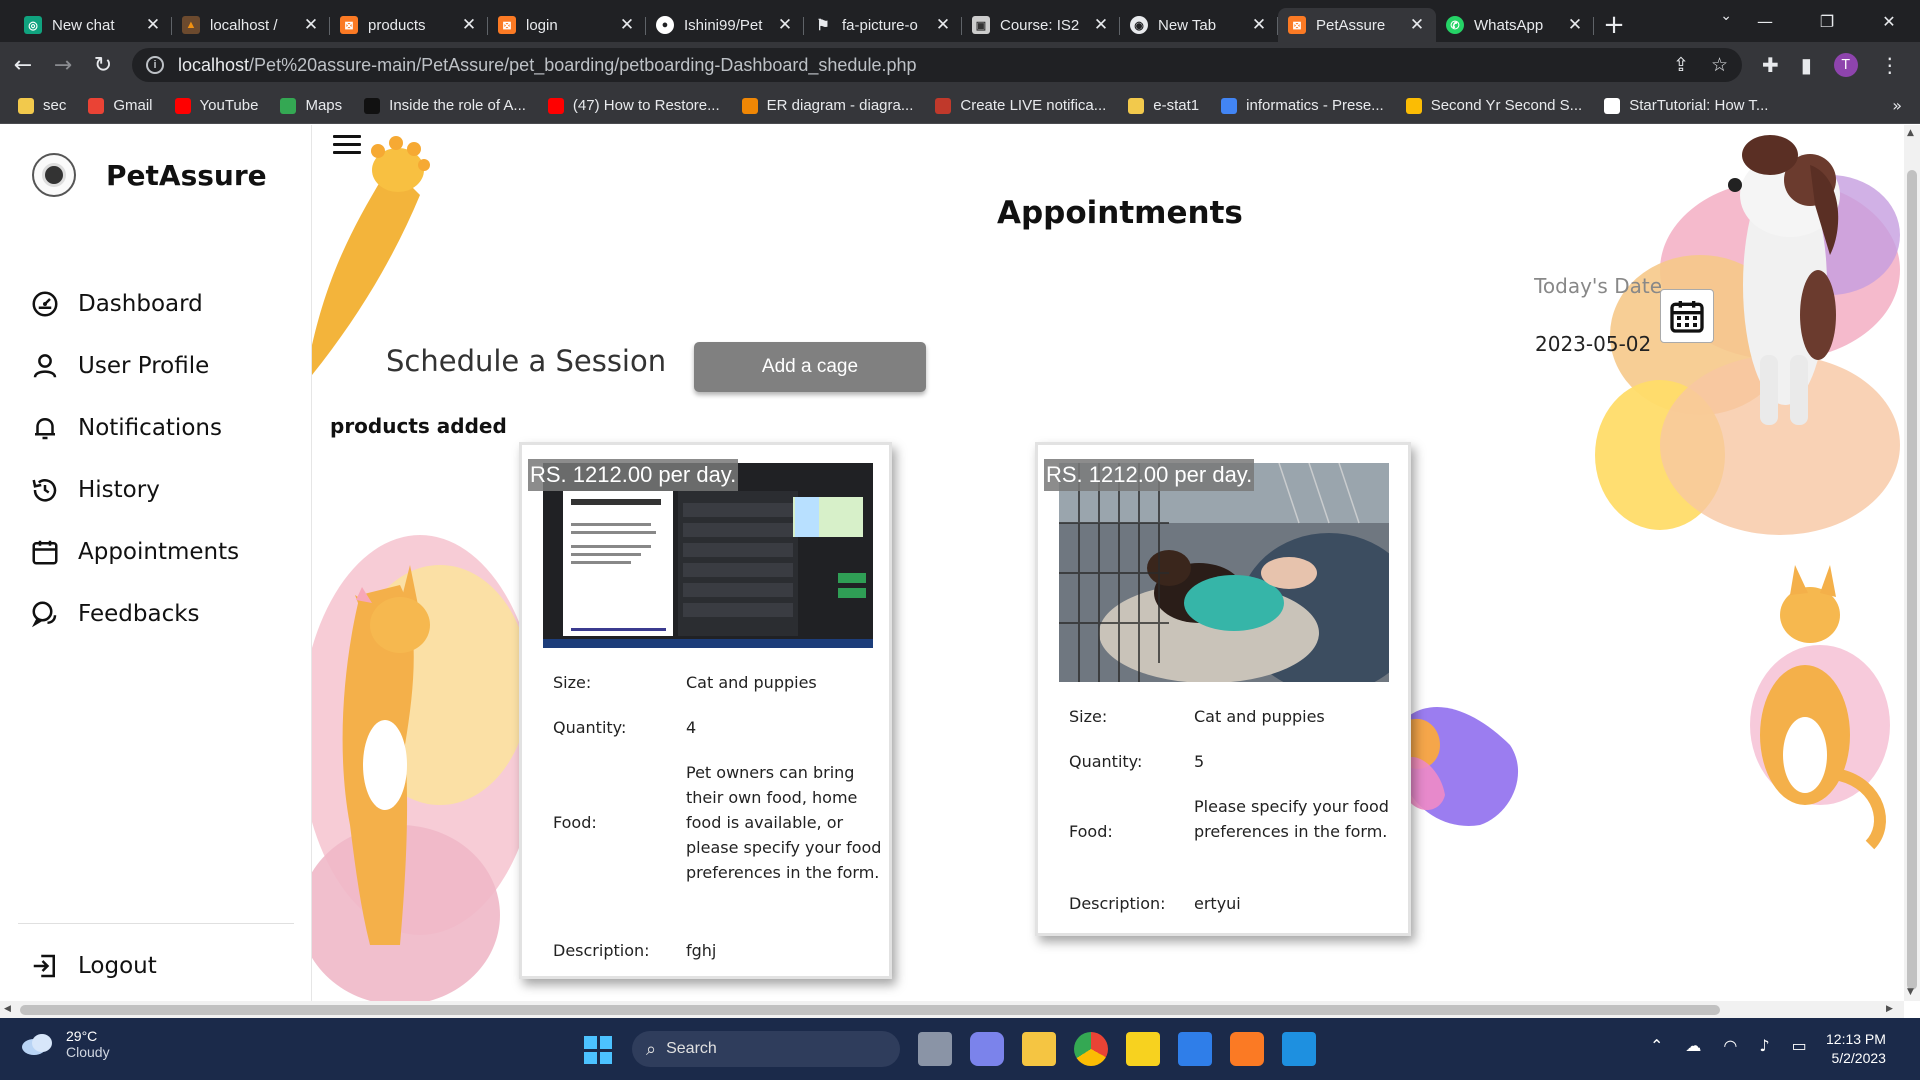  What do you see at coordinates (1614, 25) in the screenshot?
I see `new-tab-button: +` at bounding box center [1614, 25].